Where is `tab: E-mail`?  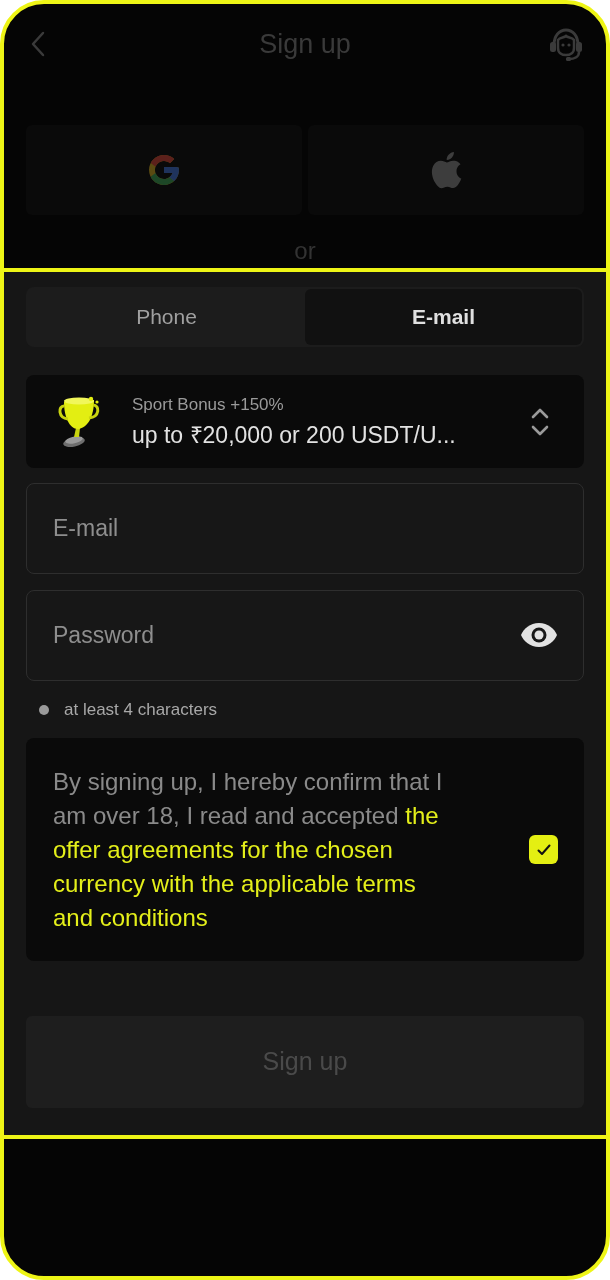 tab: E-mail is located at coordinates (443, 317).